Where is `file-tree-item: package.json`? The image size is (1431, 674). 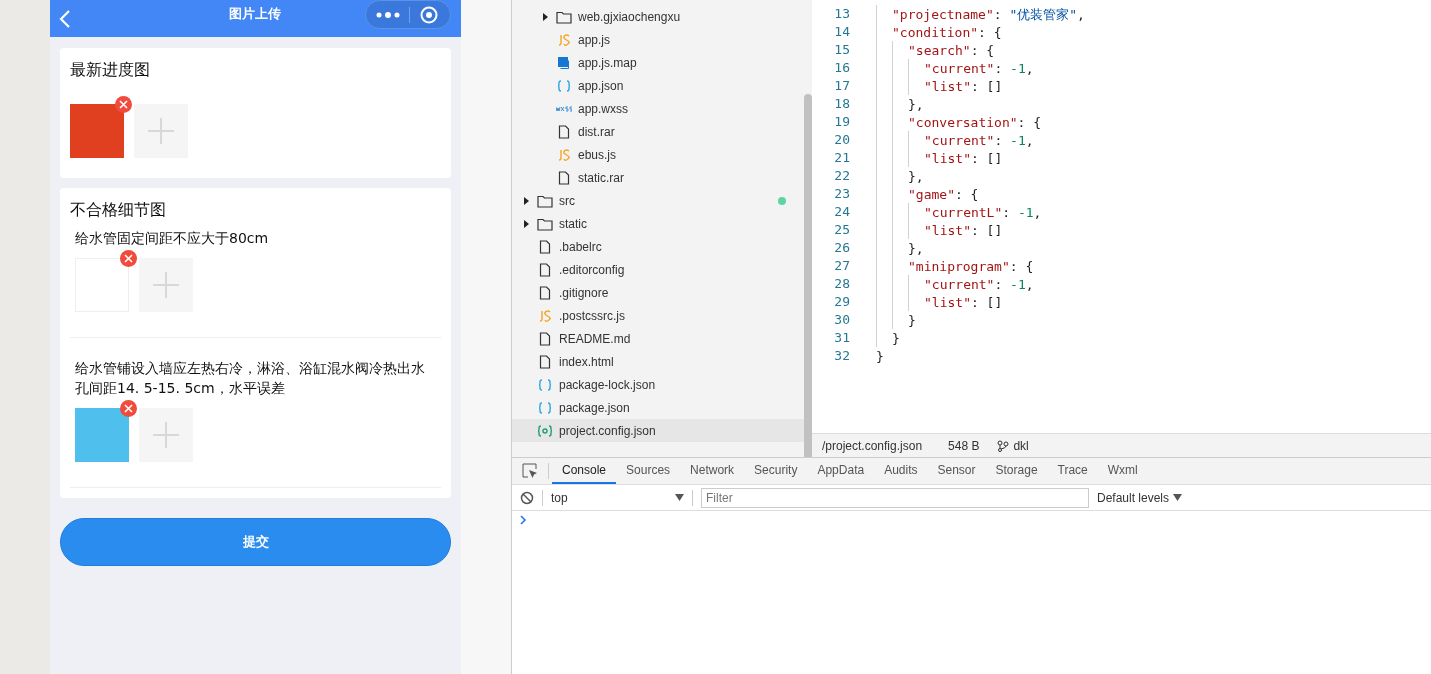
file-tree-item: package.json is located at coordinates (658, 407).